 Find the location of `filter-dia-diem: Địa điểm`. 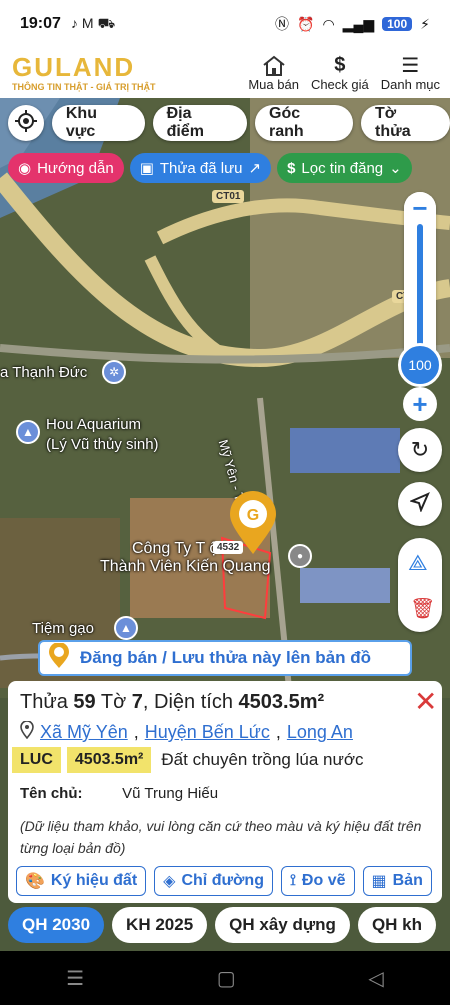

filter-dia-diem: Địa điểm is located at coordinates (200, 123).